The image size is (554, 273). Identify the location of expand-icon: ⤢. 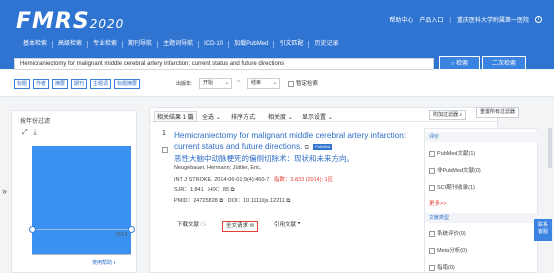
(25, 132).